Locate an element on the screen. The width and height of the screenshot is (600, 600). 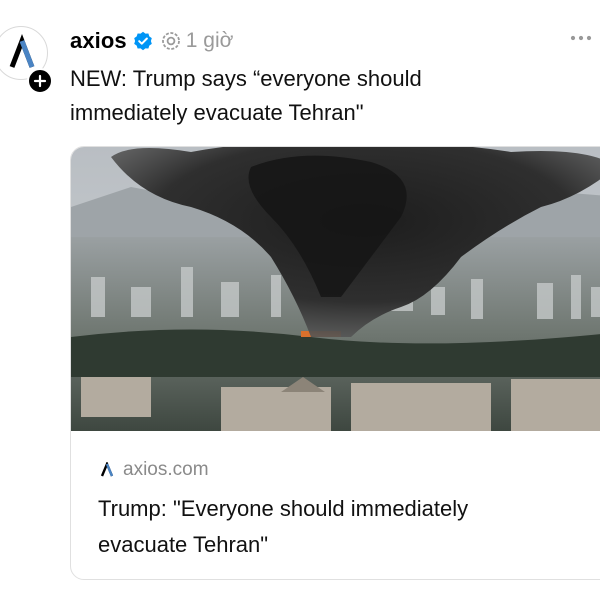
card-domain-row: axios.com is located at coordinates (154, 470).